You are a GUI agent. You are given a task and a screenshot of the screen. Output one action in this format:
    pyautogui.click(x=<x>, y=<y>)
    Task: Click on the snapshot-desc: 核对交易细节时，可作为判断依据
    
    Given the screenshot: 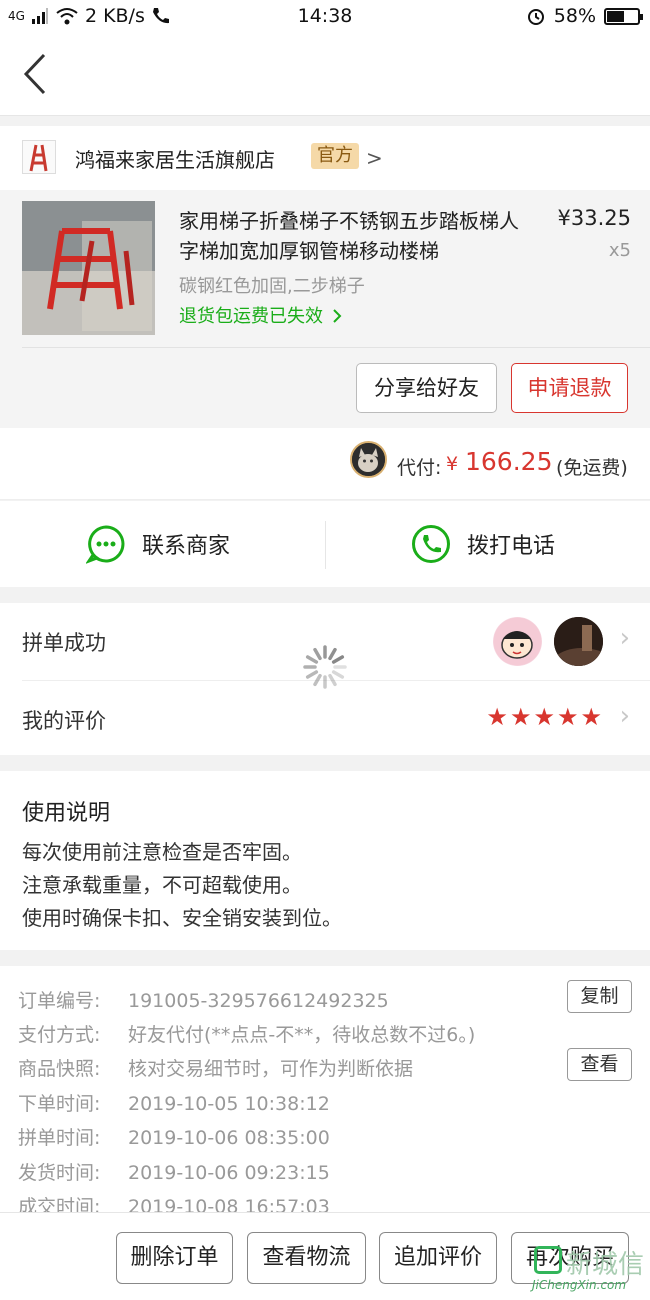 What is the action you would take?
    pyautogui.click(x=271, y=1069)
    